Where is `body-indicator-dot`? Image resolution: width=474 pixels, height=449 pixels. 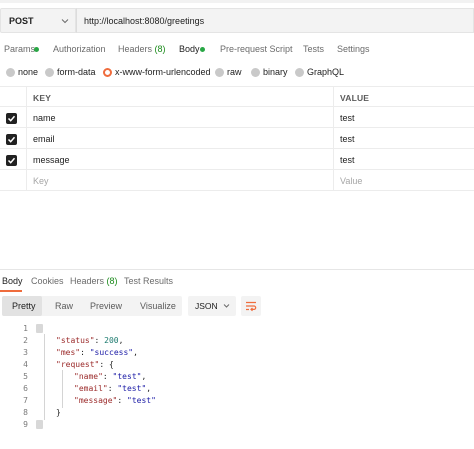
body-indicator-dot is located at coordinates (202, 49).